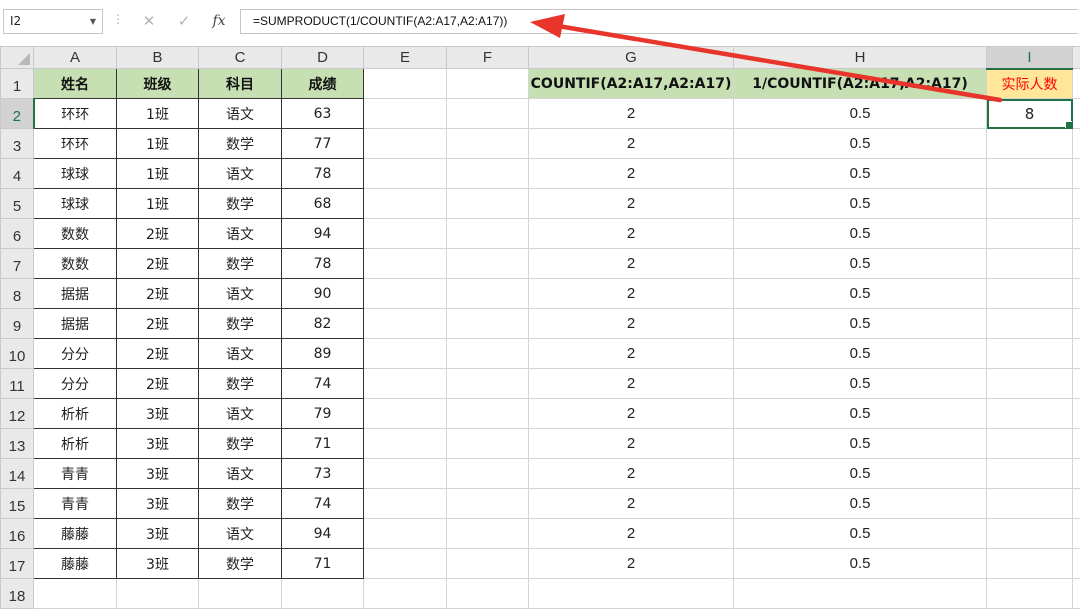  What do you see at coordinates (323, 204) in the screenshot?
I see `cell-score: 68` at bounding box center [323, 204].